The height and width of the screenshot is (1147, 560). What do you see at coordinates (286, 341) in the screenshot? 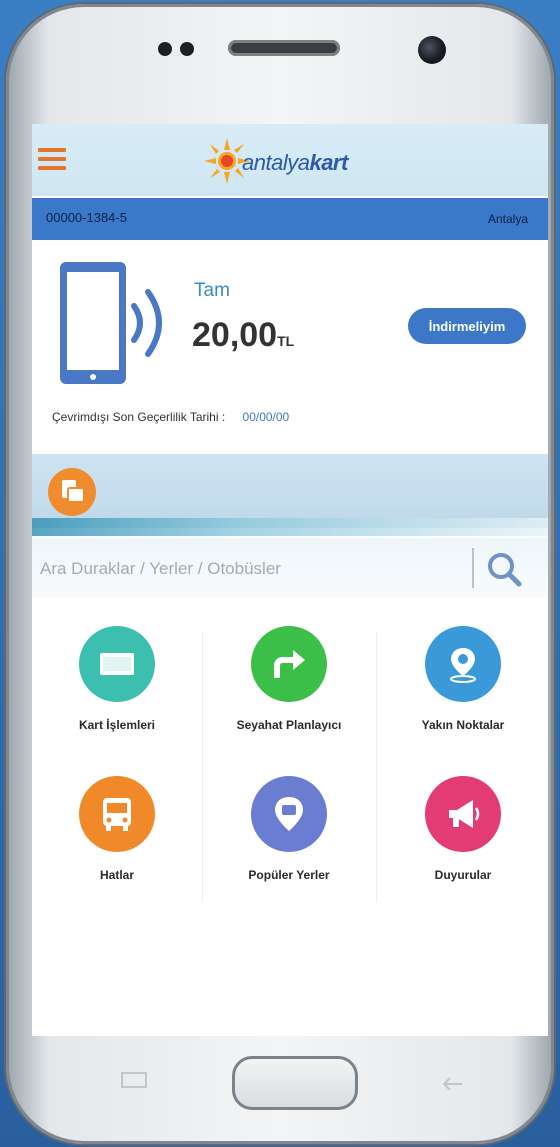
I see `currency-label: TL` at bounding box center [286, 341].